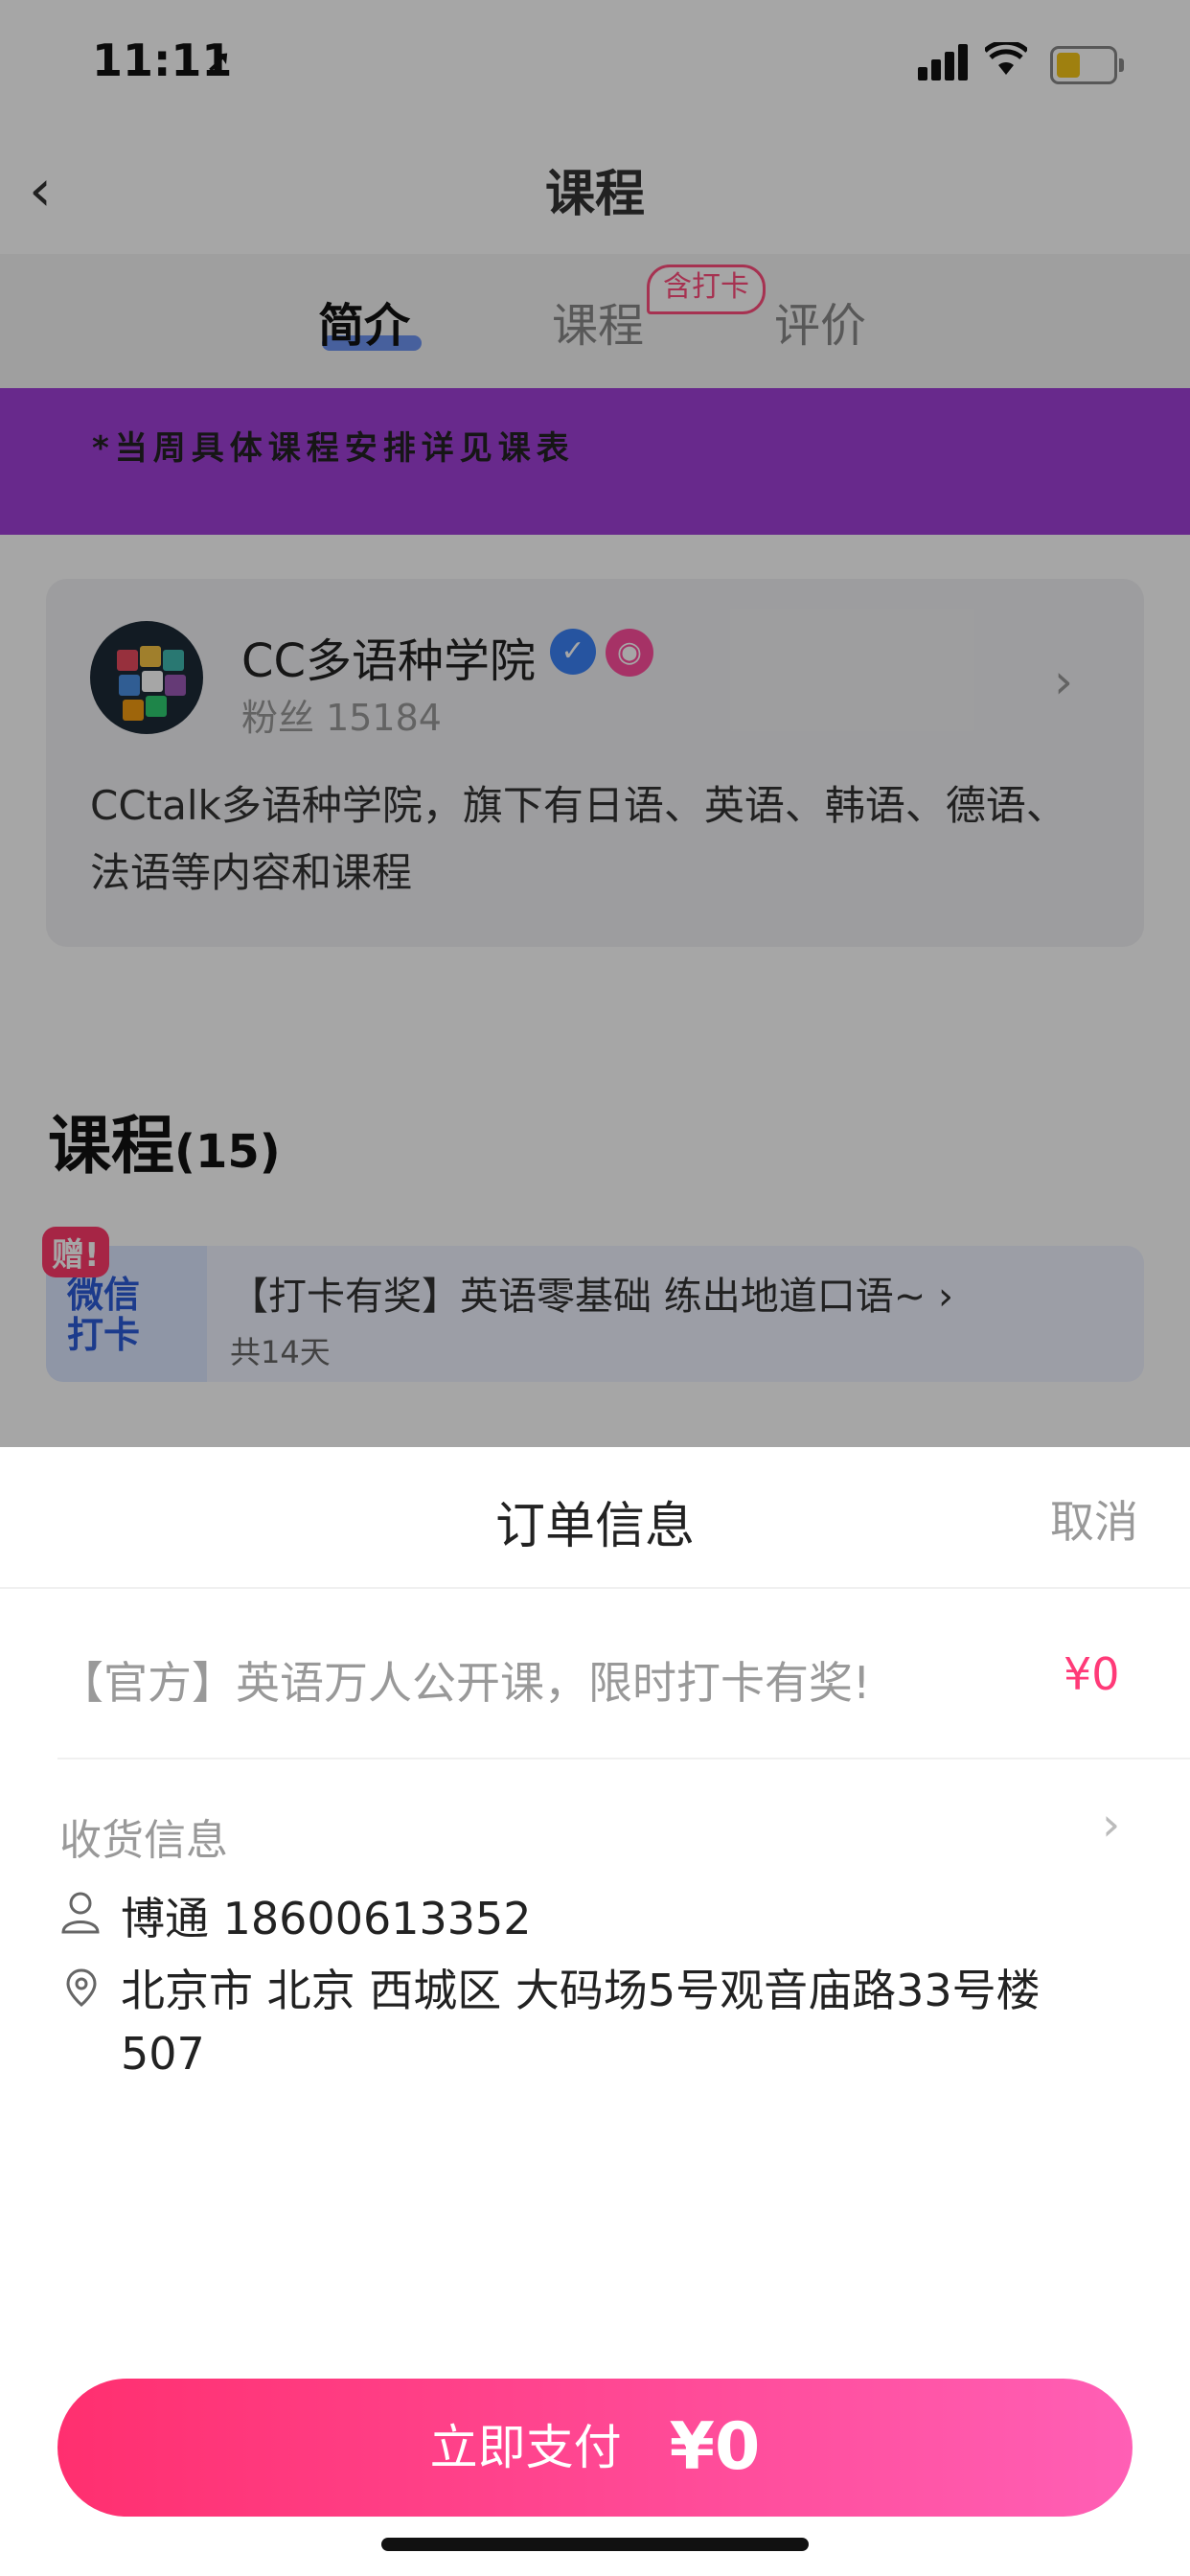  I want to click on pay-label: 立即支付, so click(526, 2447).